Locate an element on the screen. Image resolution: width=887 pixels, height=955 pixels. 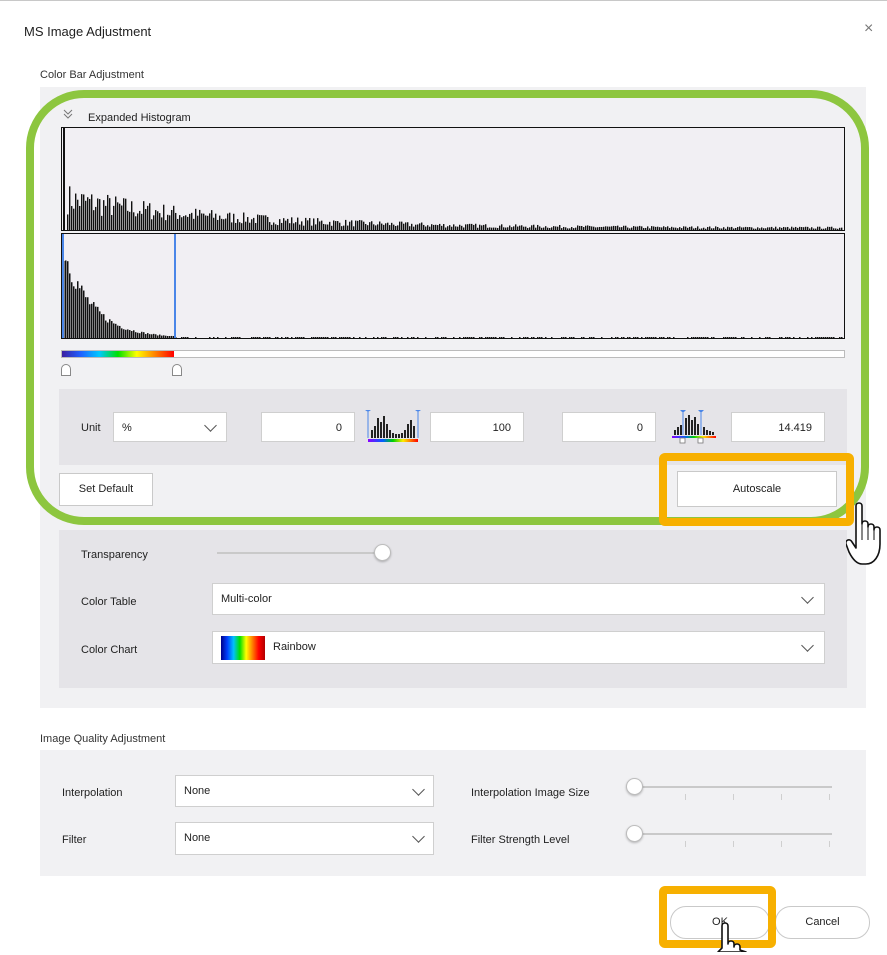
transparency-track is located at coordinates (299, 553).